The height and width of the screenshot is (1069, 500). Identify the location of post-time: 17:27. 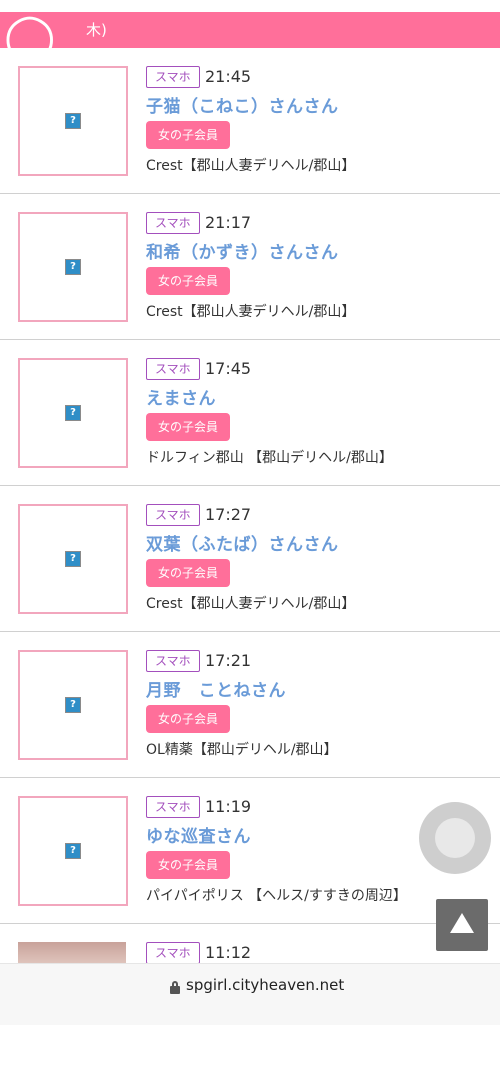
(228, 514).